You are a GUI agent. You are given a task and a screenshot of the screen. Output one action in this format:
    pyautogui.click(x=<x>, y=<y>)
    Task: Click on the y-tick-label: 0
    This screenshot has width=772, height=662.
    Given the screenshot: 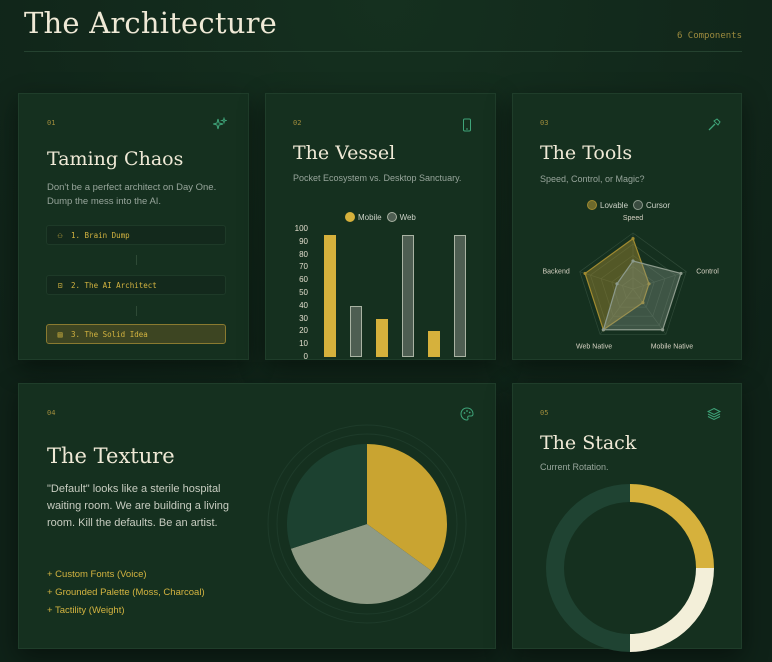 What is the action you would take?
    pyautogui.click(x=305, y=356)
    